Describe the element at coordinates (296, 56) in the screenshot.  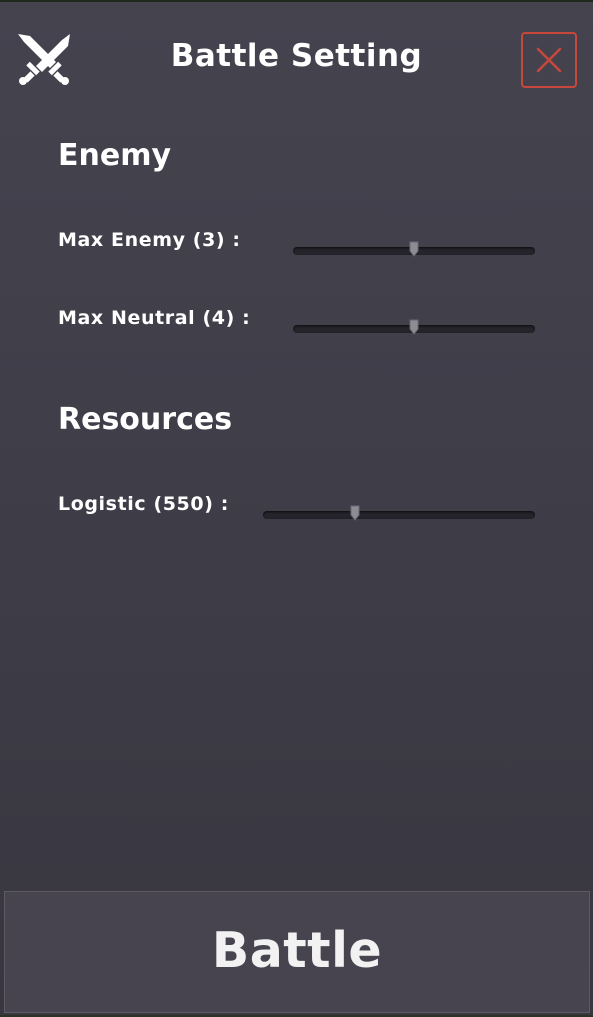
I see `page-title: Battle Setting` at that location.